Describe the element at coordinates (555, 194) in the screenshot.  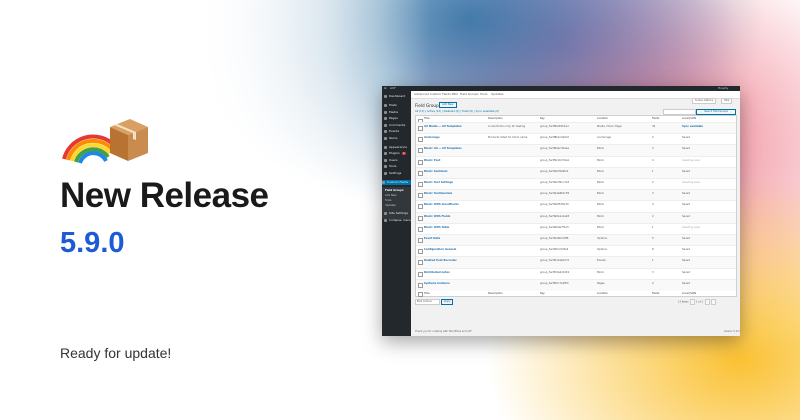
I see `row-key: group_5e3fa4e8b2c59` at that location.